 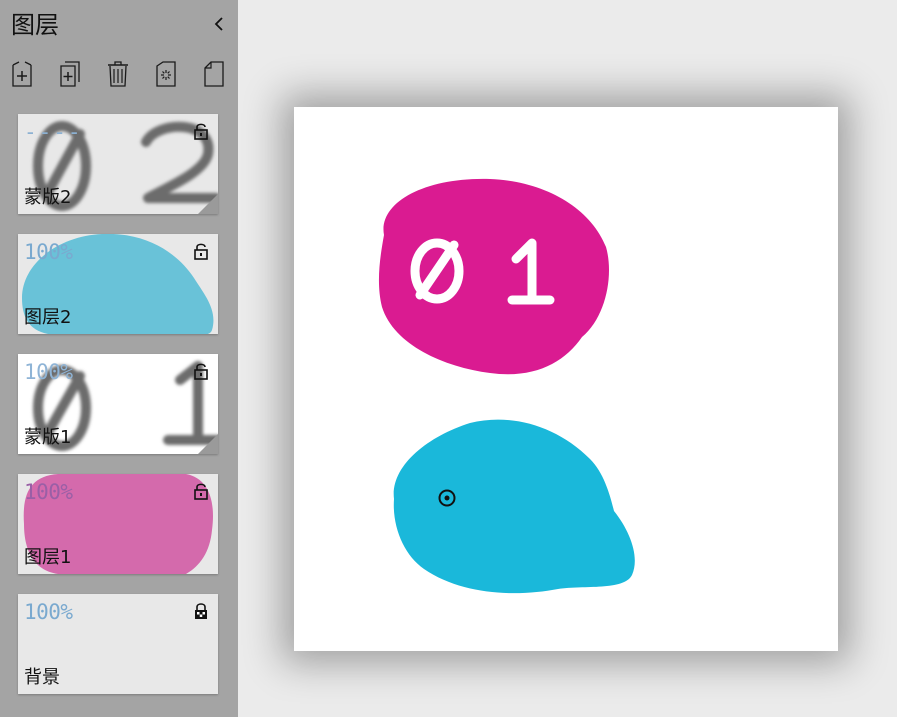 What do you see at coordinates (201, 611) in the screenshot?
I see `lock-icon` at bounding box center [201, 611].